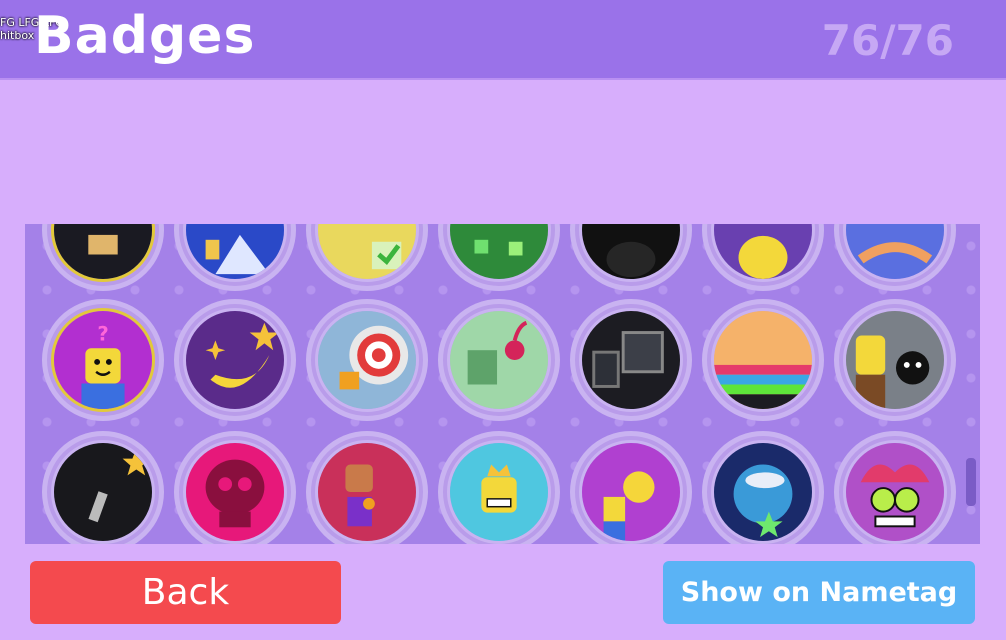 Image resolution: width=1006 pixels, height=640 pixels. Describe the element at coordinates (367, 360) in the screenshot. I see `target-hit-badge-icon` at that location.